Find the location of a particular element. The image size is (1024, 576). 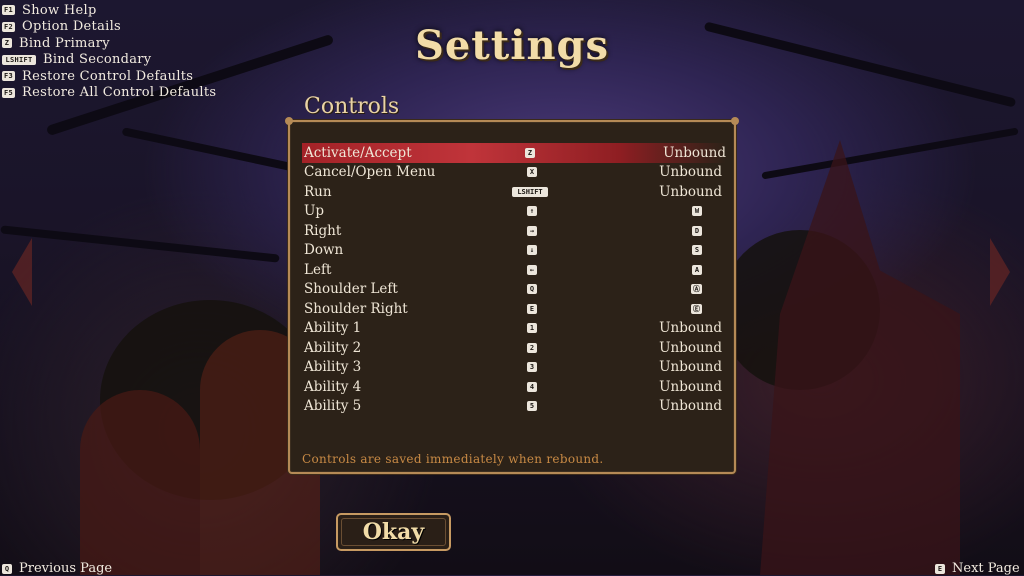

f1-key-icon: F1 is located at coordinates (9, 10).